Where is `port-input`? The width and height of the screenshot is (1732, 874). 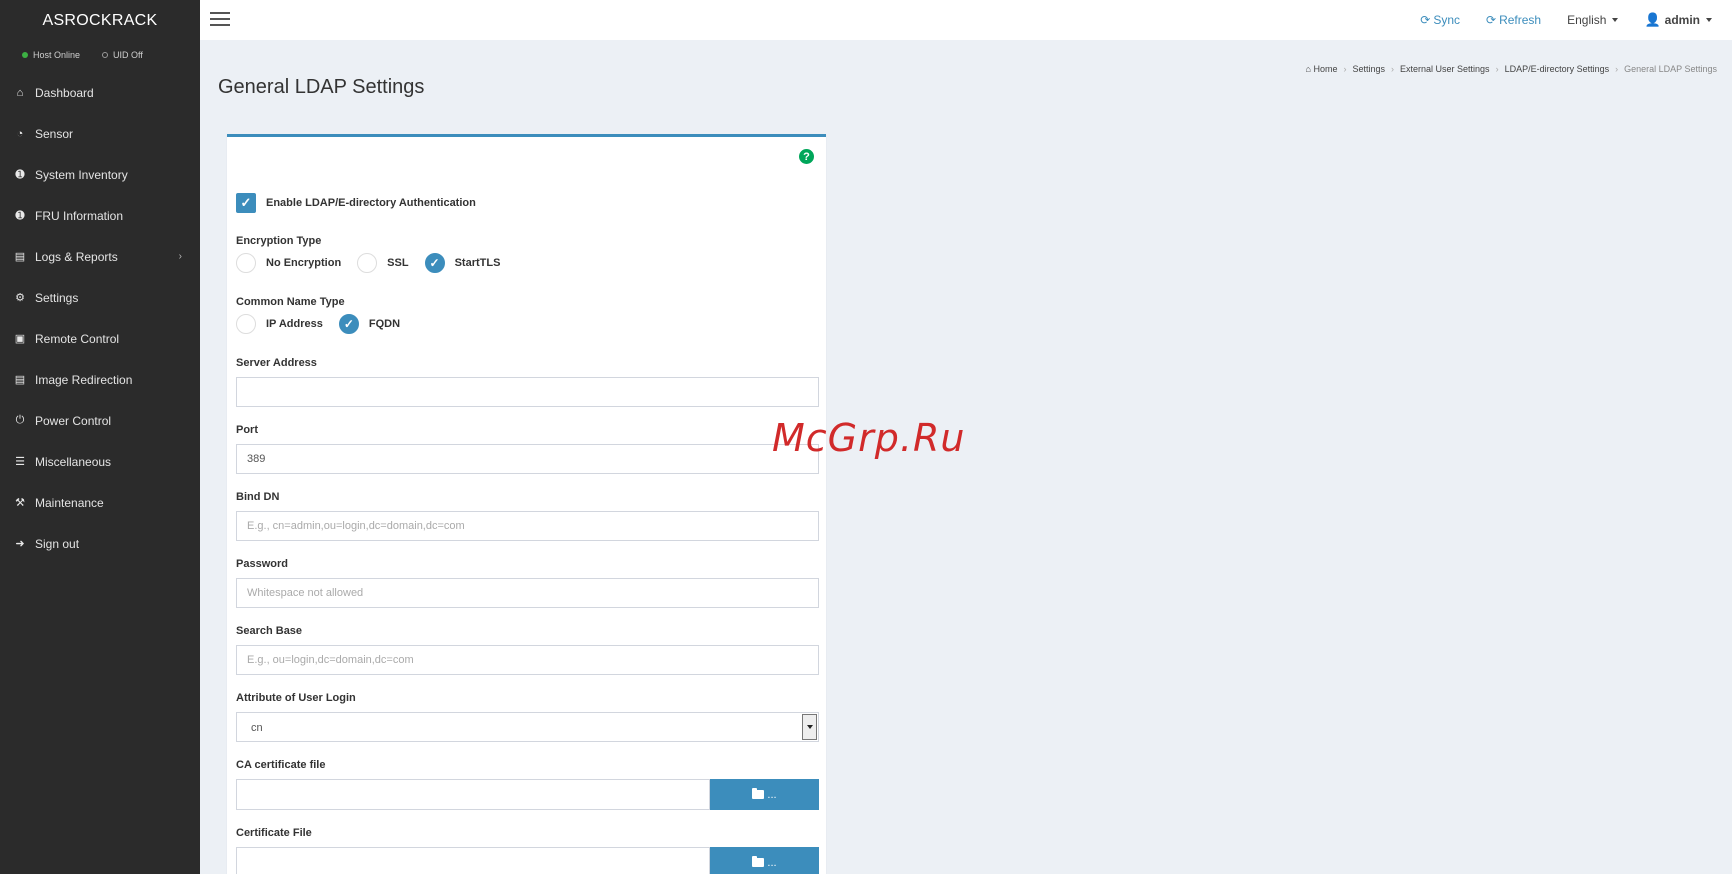
port-input is located at coordinates (527, 459).